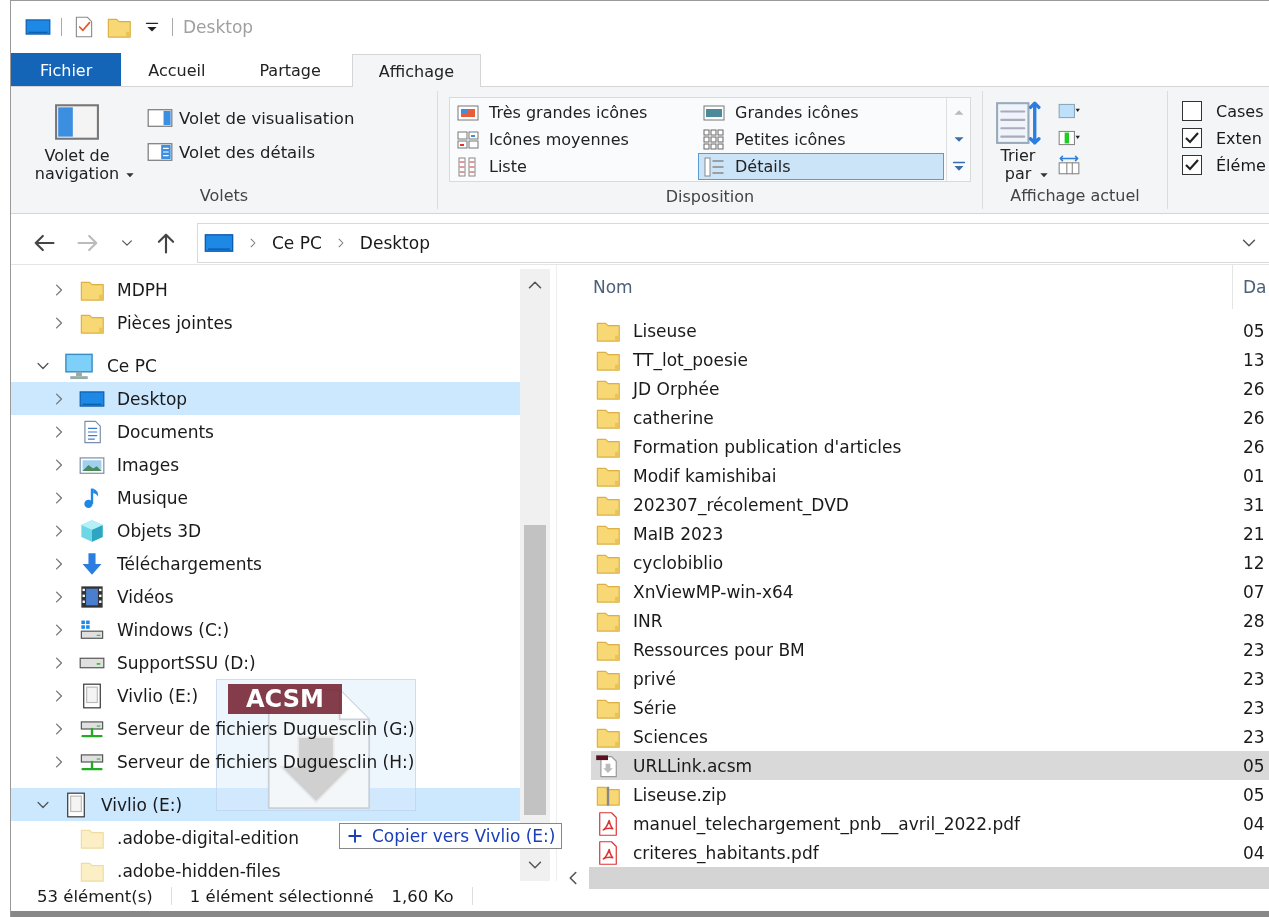  What do you see at coordinates (123, 289) in the screenshot?
I see `tree-item: MDPH` at bounding box center [123, 289].